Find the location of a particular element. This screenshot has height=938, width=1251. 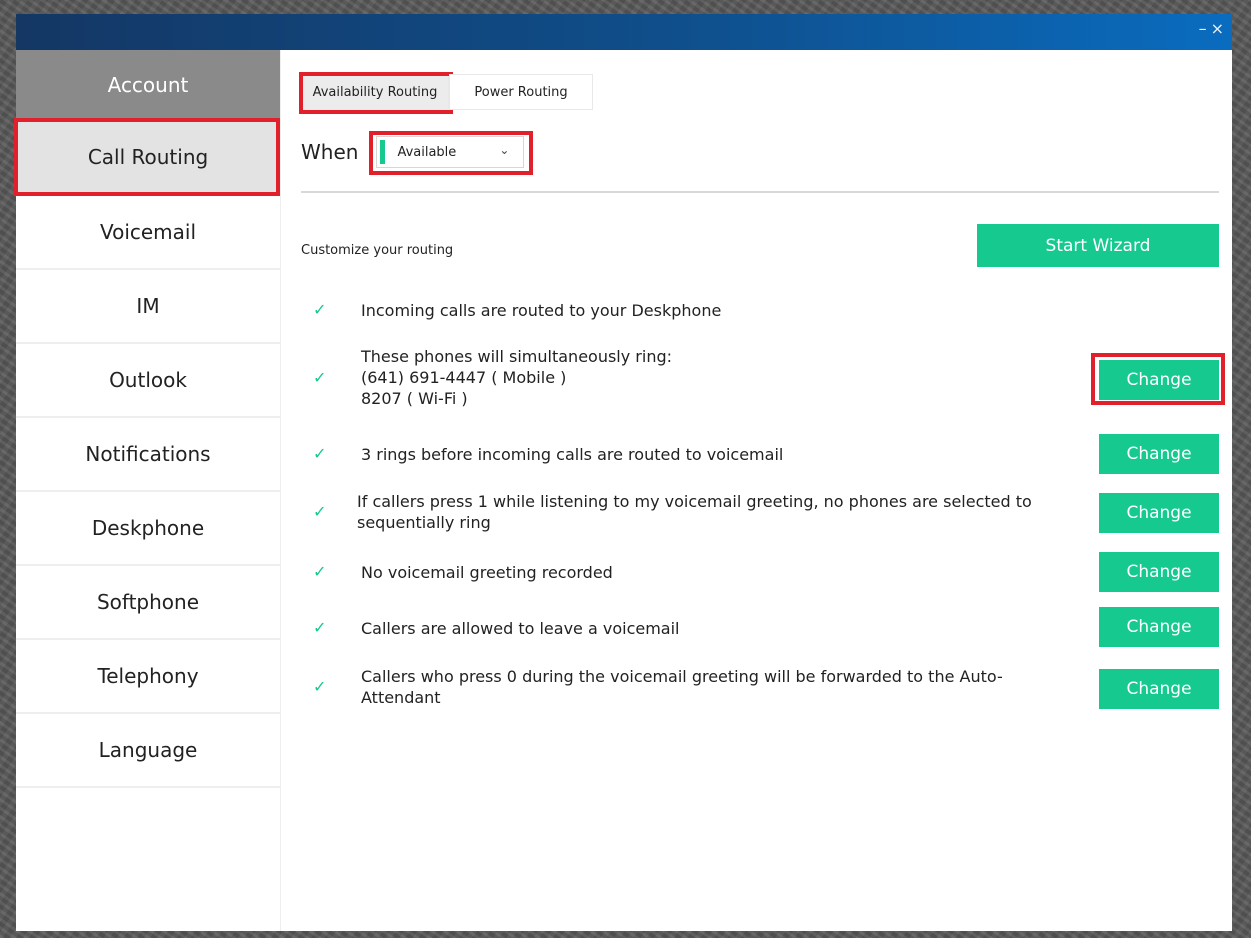

sidebar-item-language: Language is located at coordinates (148, 751).